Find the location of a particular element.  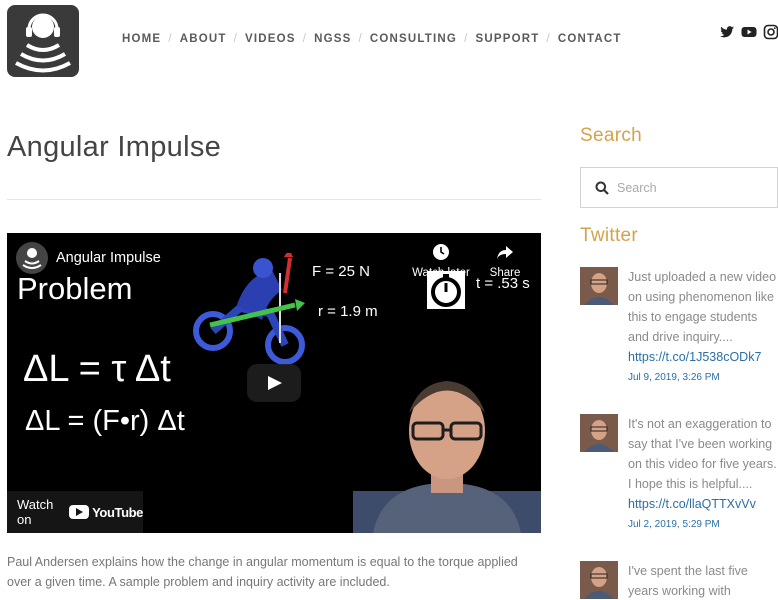

play-button is located at coordinates (274, 383).